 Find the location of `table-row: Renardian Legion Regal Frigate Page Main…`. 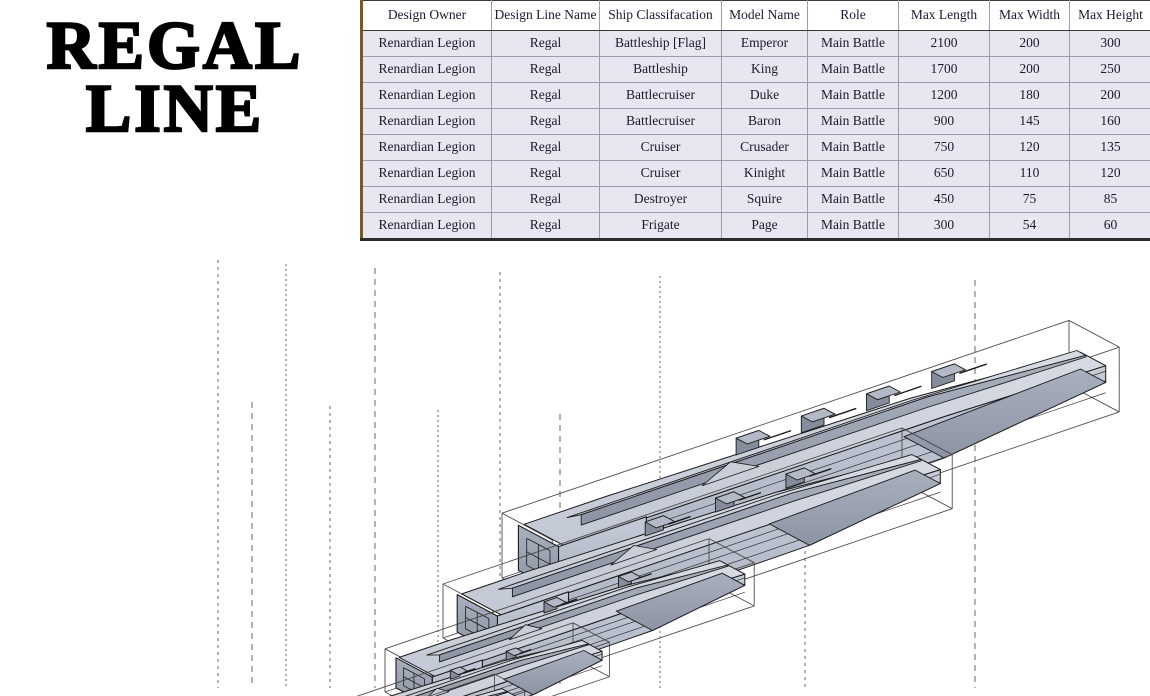

table-row: Renardian Legion Regal Frigate Page Main… is located at coordinates (755, 226).